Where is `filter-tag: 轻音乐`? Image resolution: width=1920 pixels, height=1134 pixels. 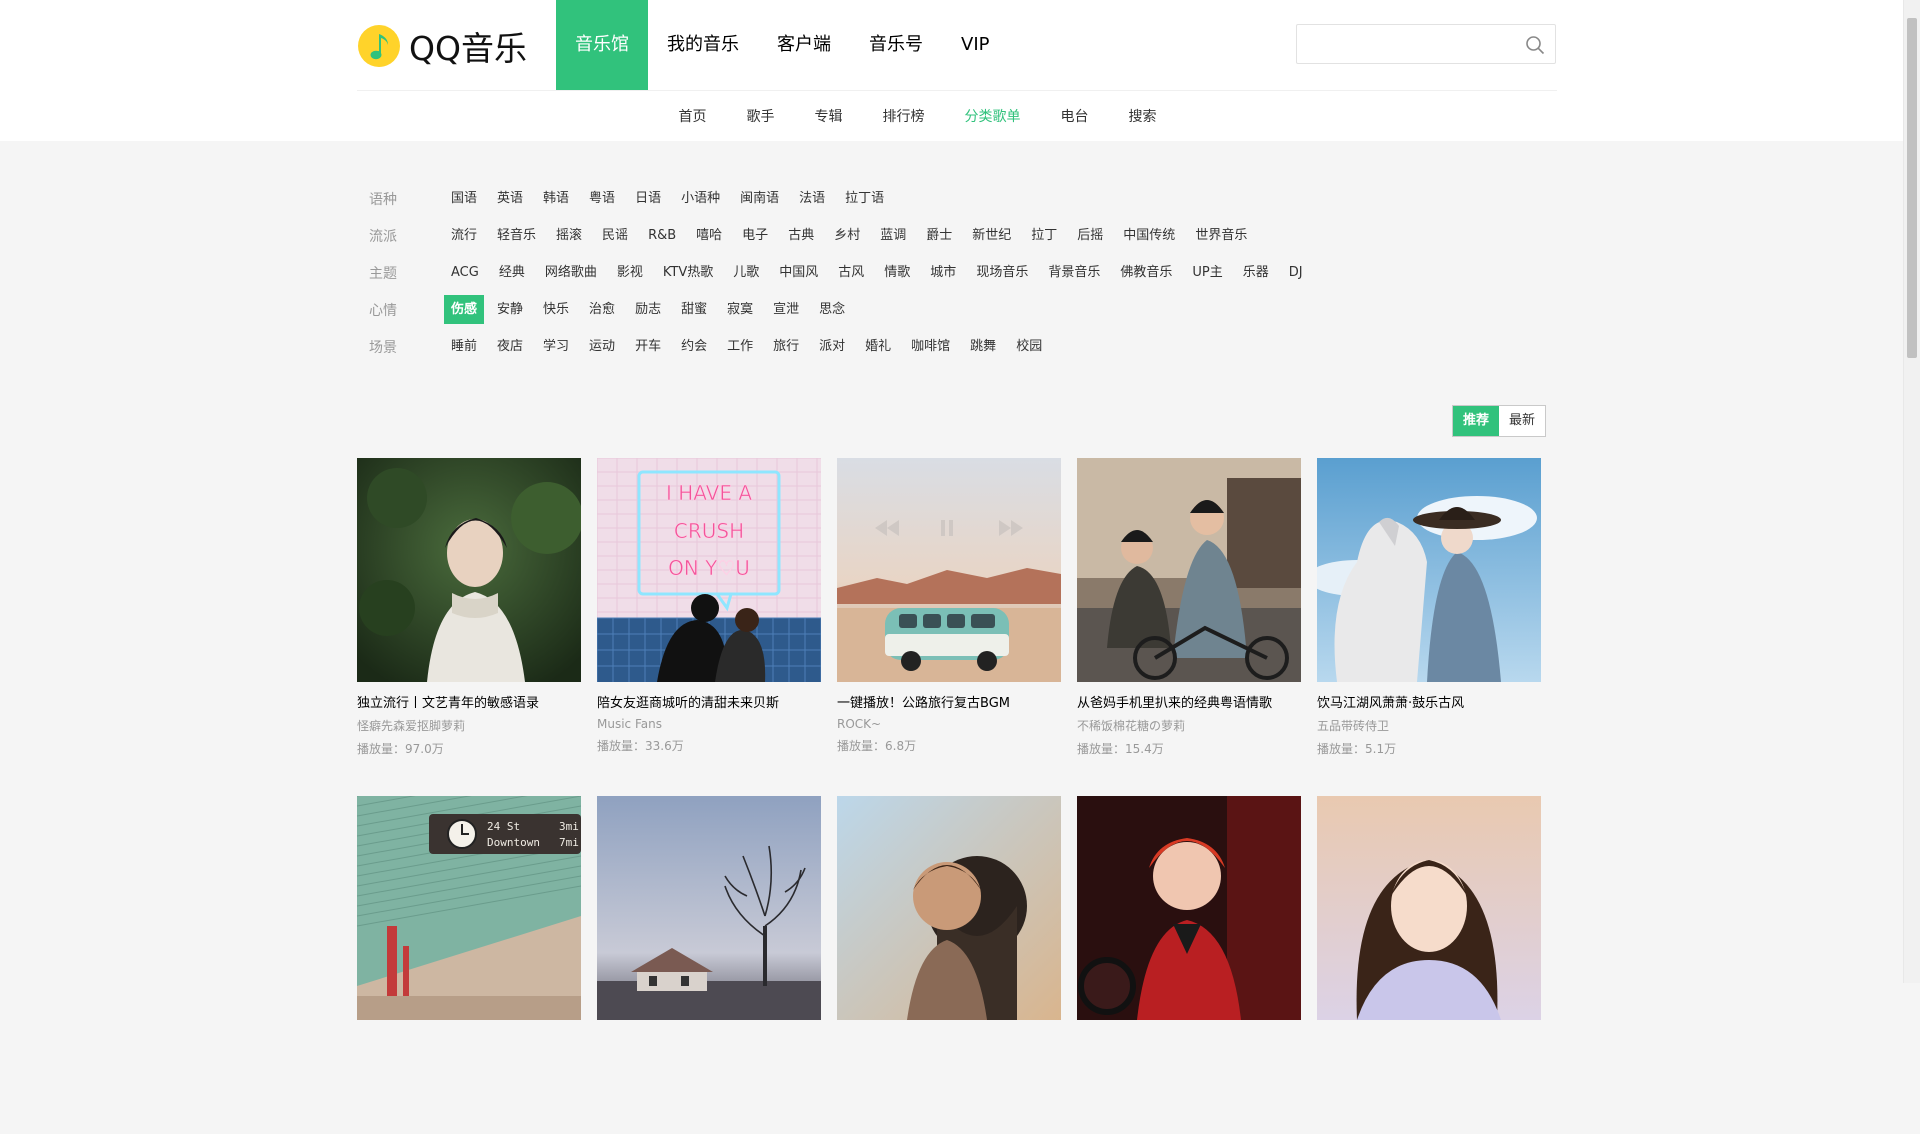 filter-tag: 轻音乐 is located at coordinates (516, 235).